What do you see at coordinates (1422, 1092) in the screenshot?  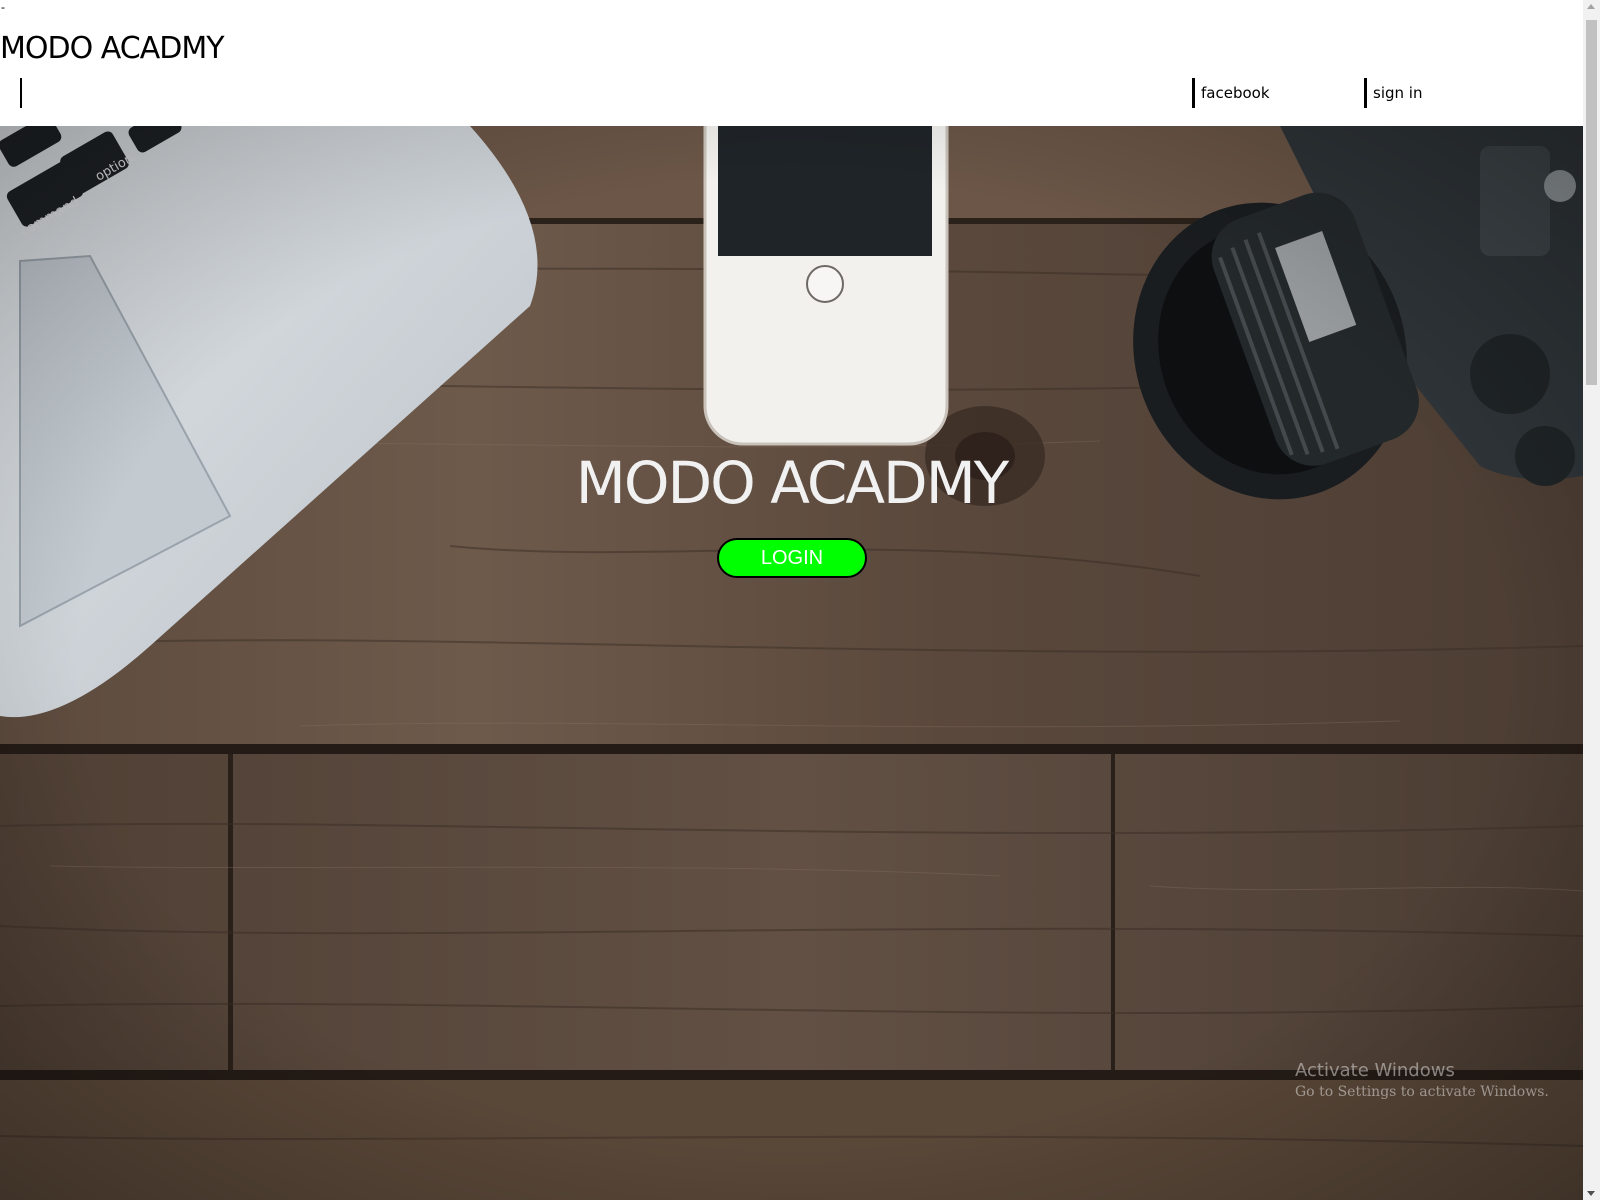 I see `activate-windows-subtitle: Go to Settings to activate Windows.` at bounding box center [1422, 1092].